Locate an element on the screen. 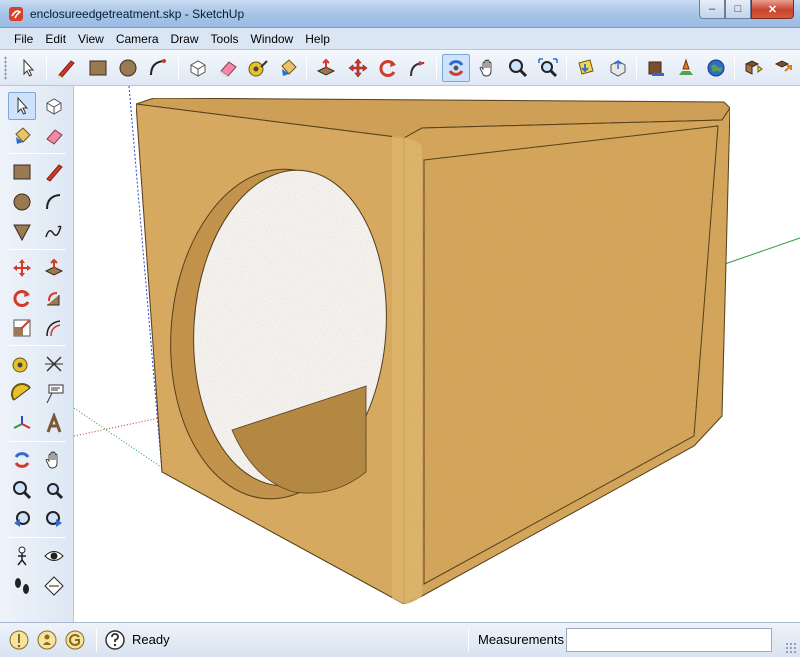 The height and width of the screenshot is (657, 800). orbit-icon is located at coordinates (456, 68).